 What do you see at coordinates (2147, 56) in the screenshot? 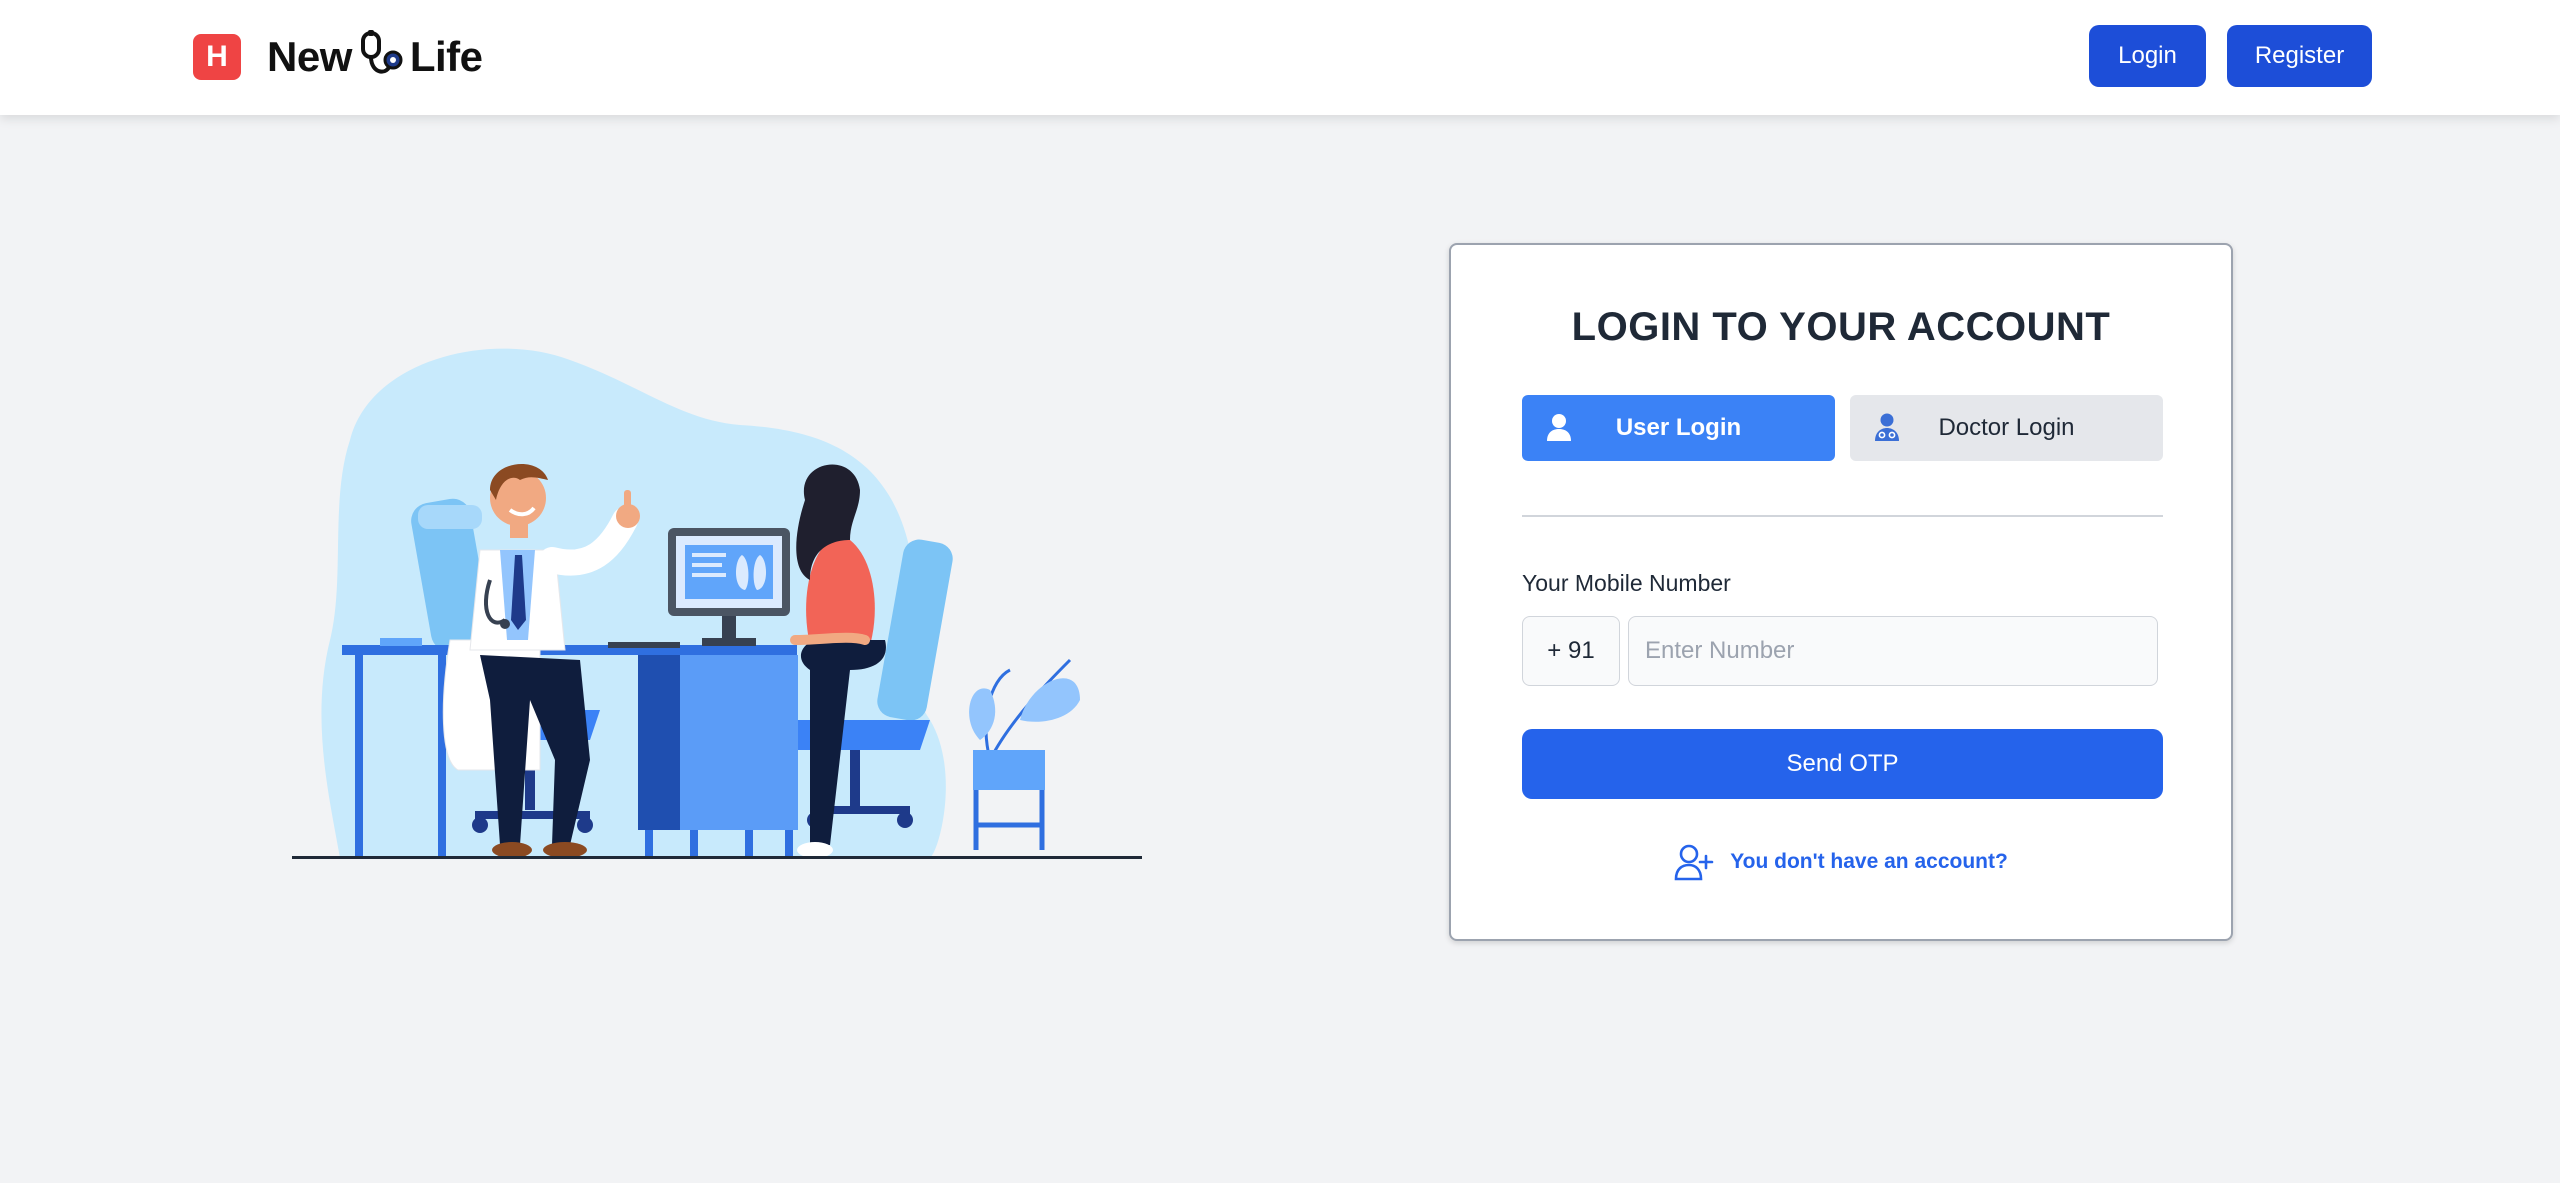
I see `login-button: Login` at bounding box center [2147, 56].